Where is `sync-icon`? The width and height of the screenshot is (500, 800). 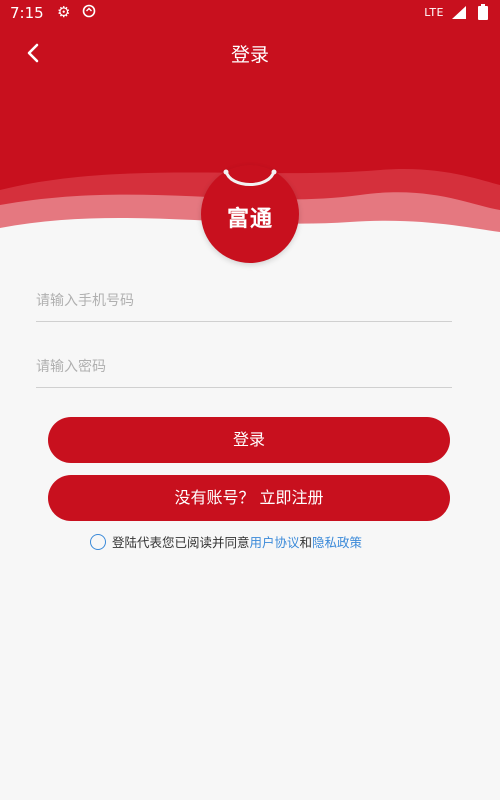 sync-icon is located at coordinates (89, 11).